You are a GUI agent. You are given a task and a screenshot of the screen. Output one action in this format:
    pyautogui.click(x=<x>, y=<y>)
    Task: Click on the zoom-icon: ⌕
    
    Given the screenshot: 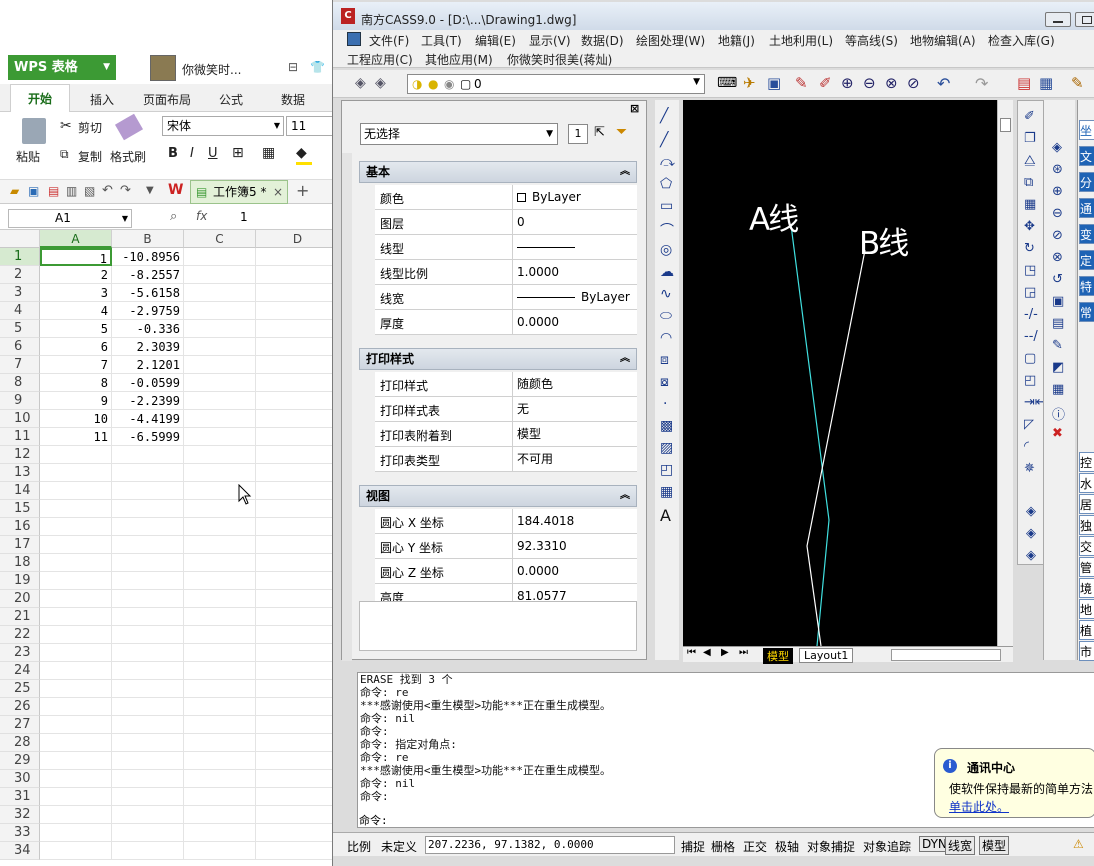 What is the action you would take?
    pyautogui.click(x=173, y=216)
    